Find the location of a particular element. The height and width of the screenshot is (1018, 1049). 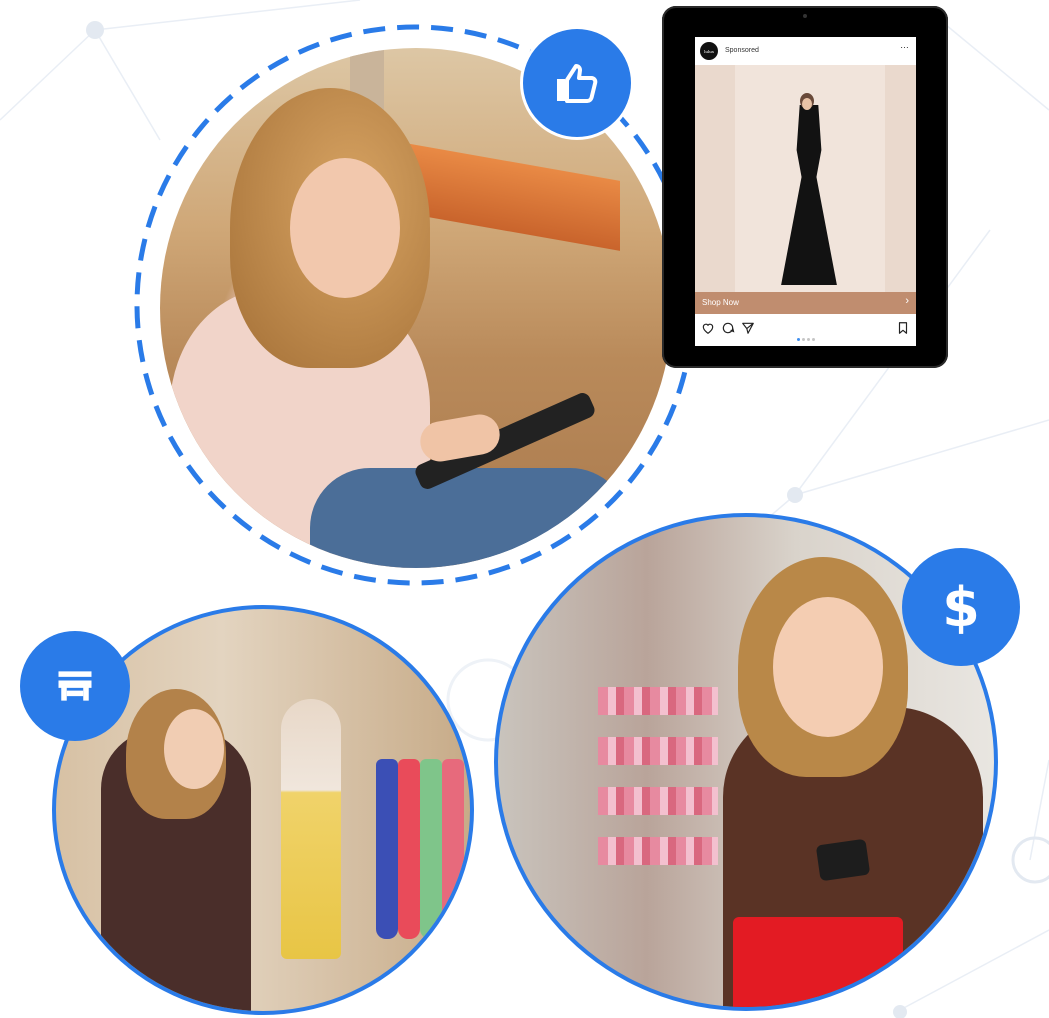

like-badge is located at coordinates (577, 83).